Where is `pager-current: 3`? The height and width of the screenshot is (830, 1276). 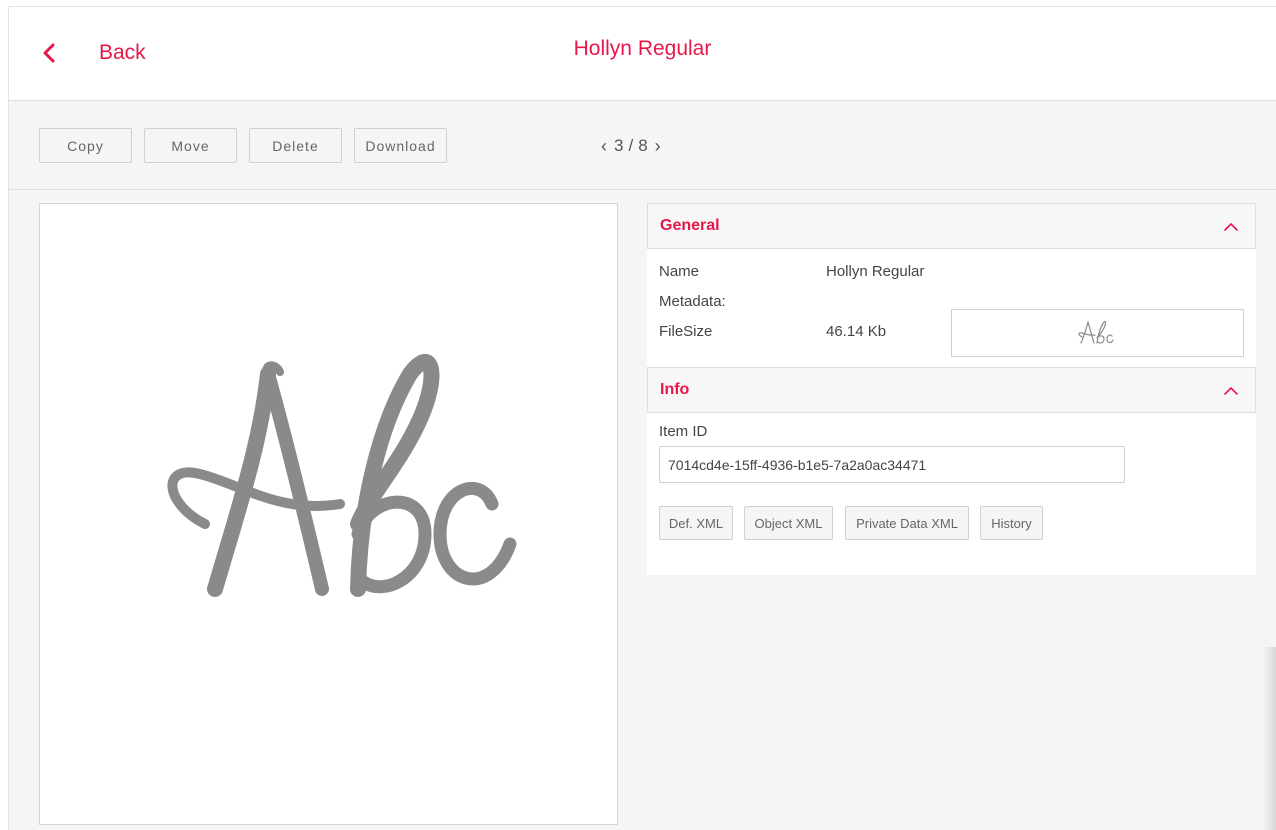
pager-current: 3 is located at coordinates (619, 145).